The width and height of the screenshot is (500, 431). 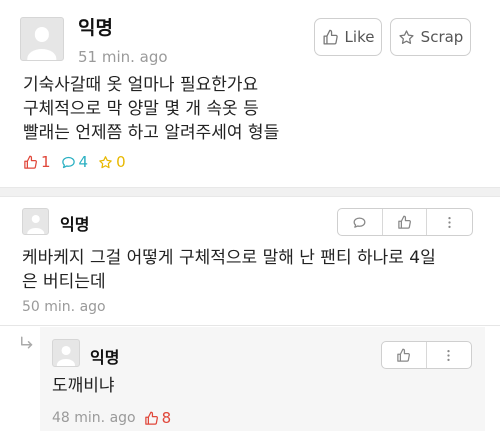 What do you see at coordinates (442, 37) in the screenshot?
I see `scrap-button-label: Scrap` at bounding box center [442, 37].